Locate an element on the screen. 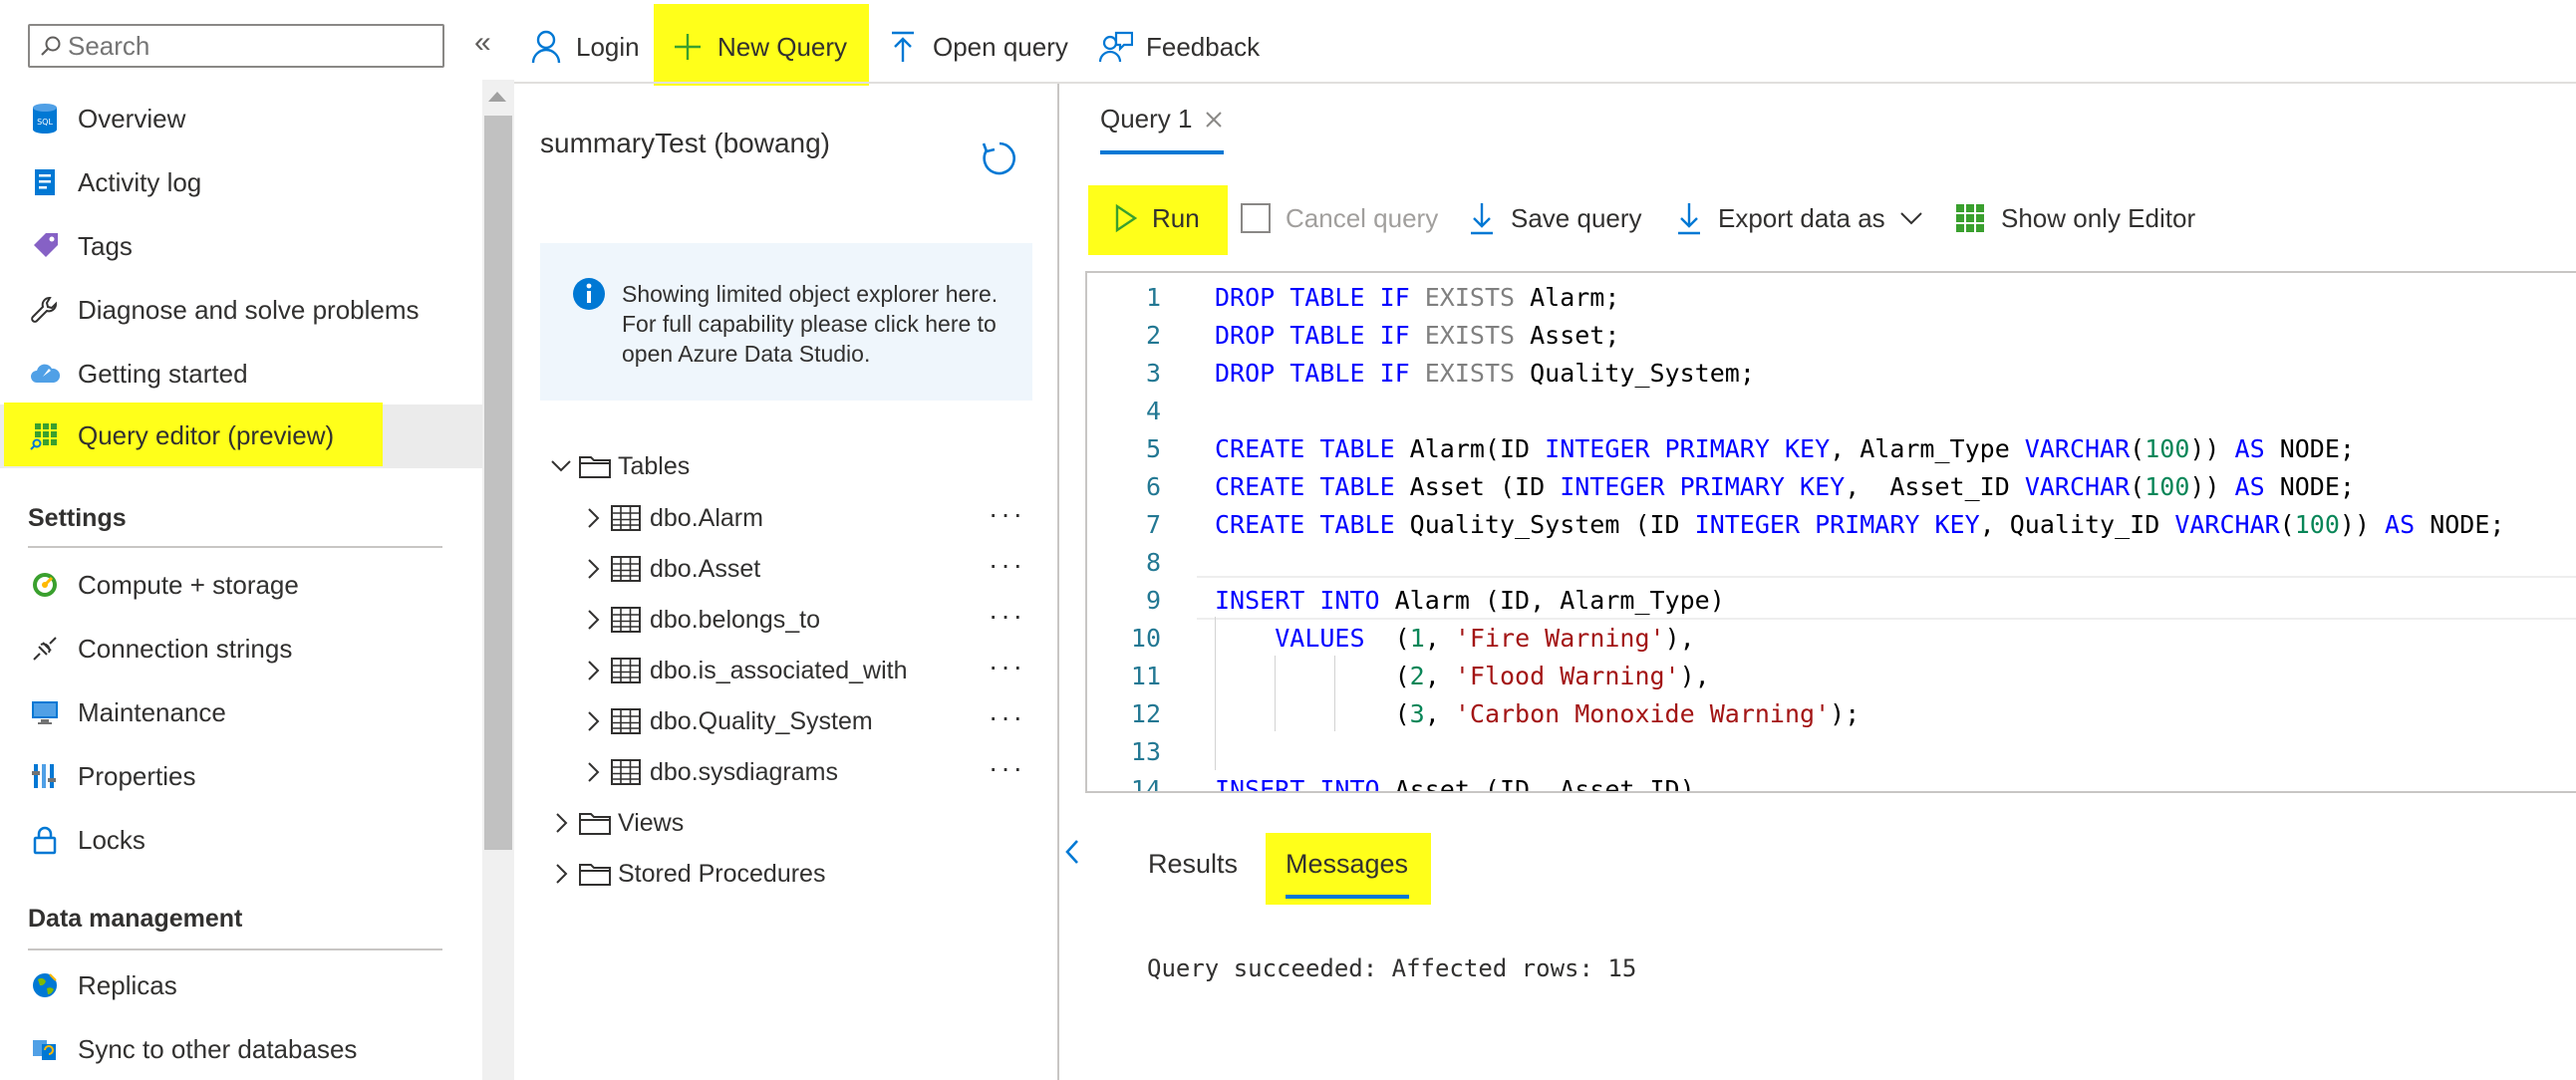  feedback-button: Feedback is located at coordinates (1179, 47).